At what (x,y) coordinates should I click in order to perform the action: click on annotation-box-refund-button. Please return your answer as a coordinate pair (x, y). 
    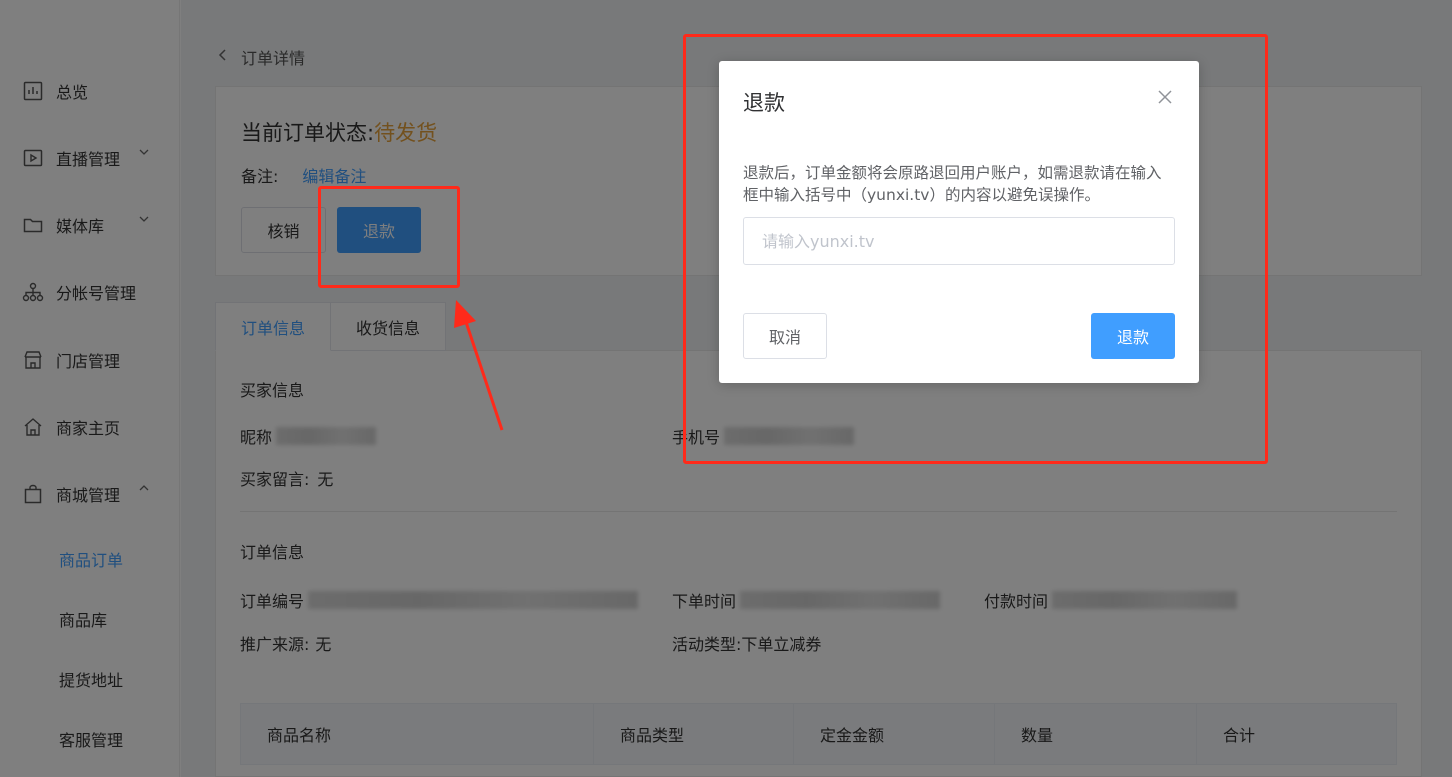
    Looking at the image, I should click on (389, 237).